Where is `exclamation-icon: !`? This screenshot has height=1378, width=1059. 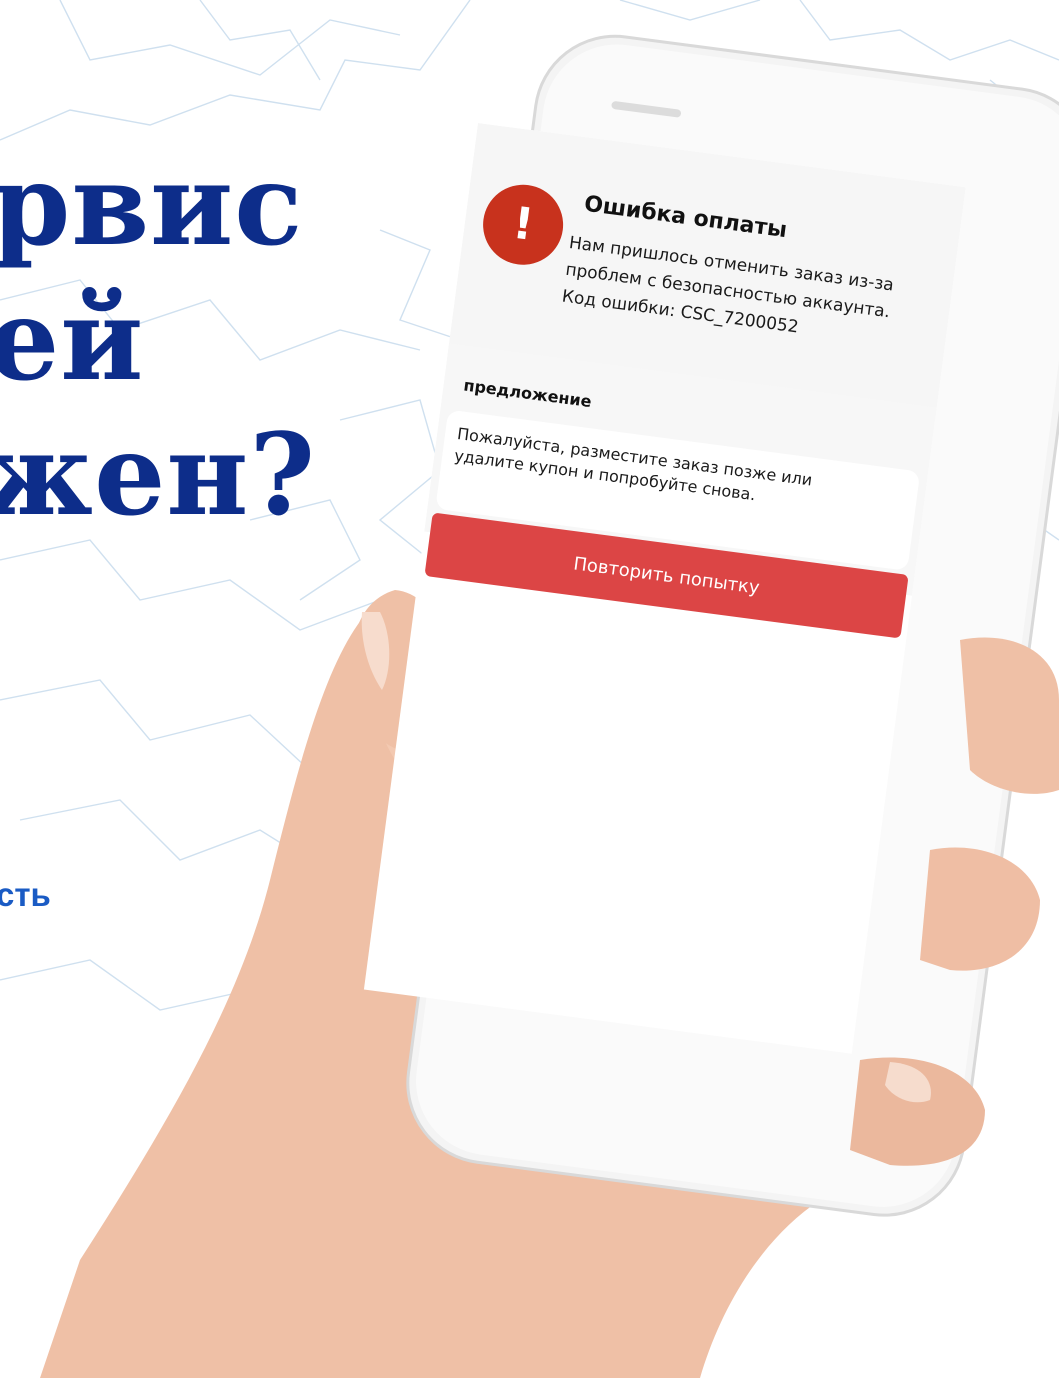
exclamation-icon: ! is located at coordinates (523, 224).